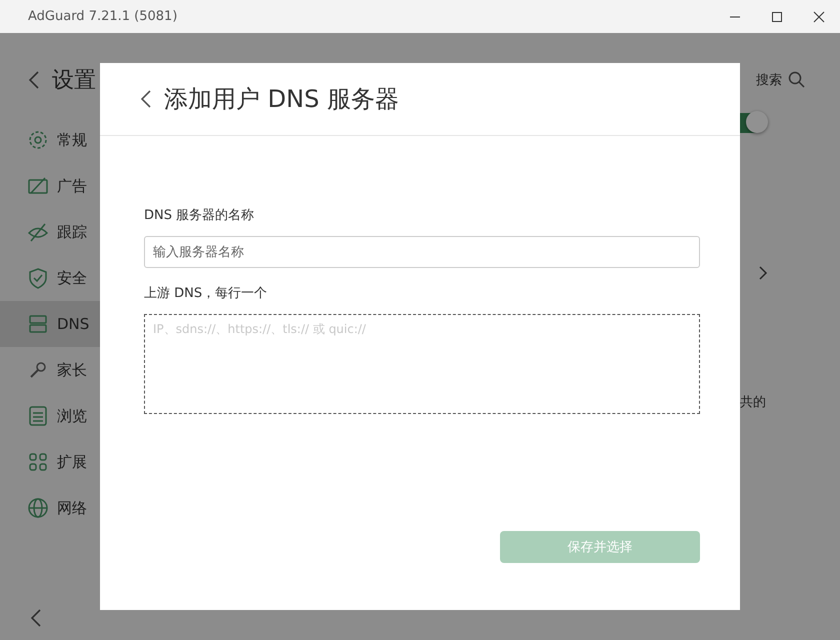  I want to click on field-label: DNS 服务器的名称, so click(200, 215).